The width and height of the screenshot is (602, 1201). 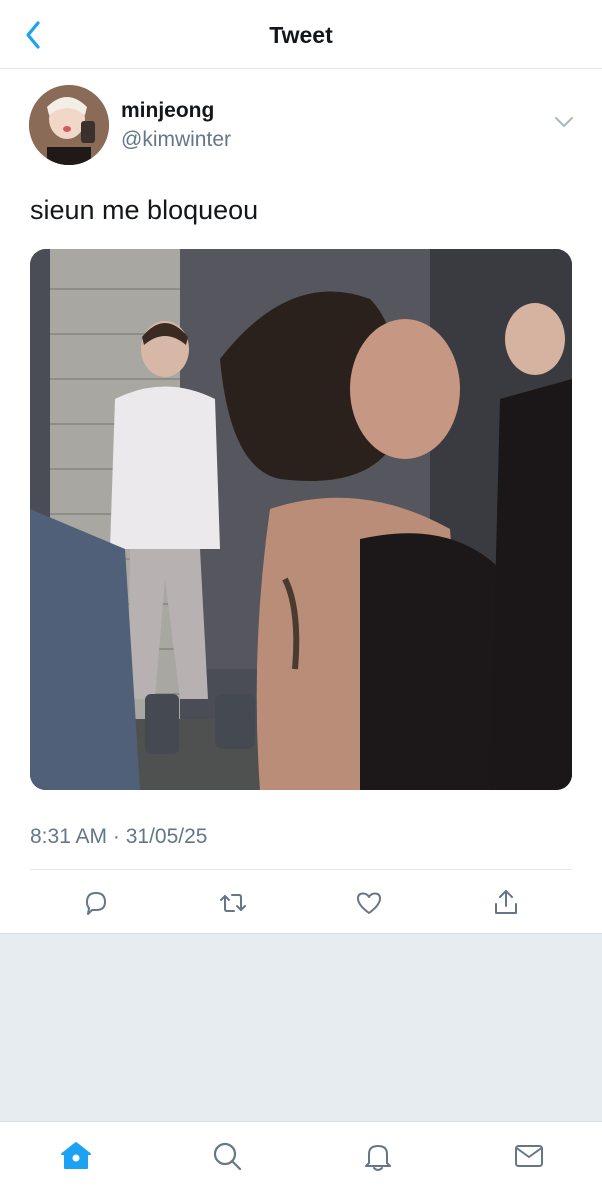 I want to click on page-title: Tweet, so click(x=301, y=35).